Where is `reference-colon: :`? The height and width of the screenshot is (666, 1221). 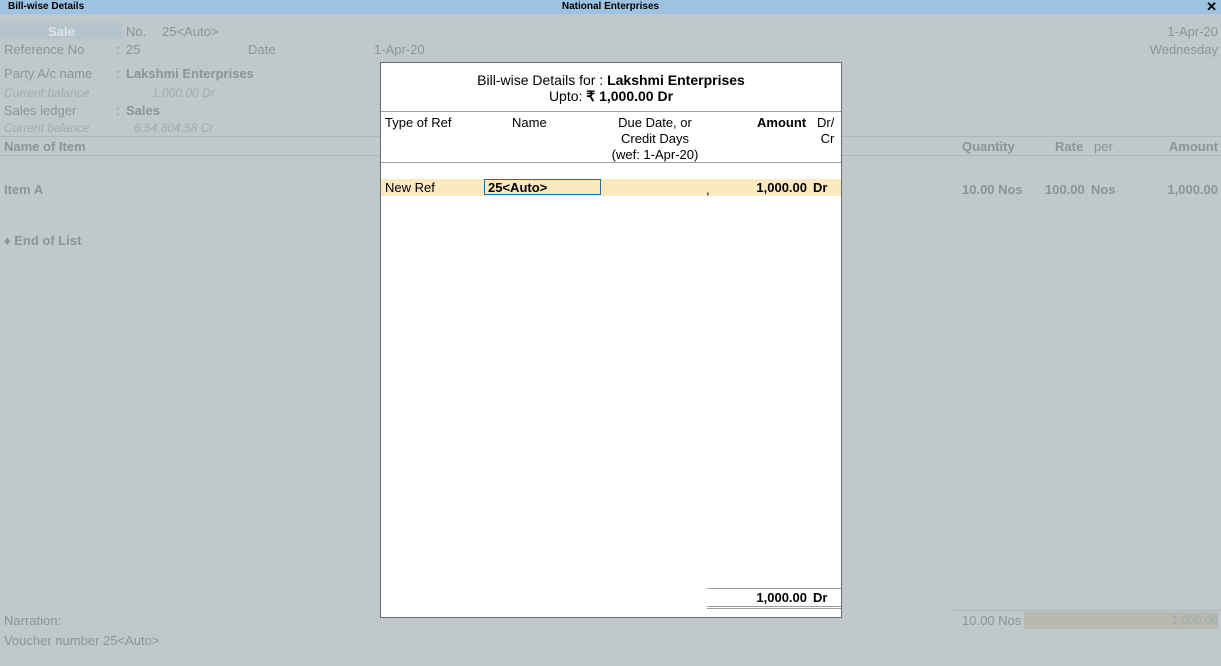
reference-colon: : is located at coordinates (118, 49).